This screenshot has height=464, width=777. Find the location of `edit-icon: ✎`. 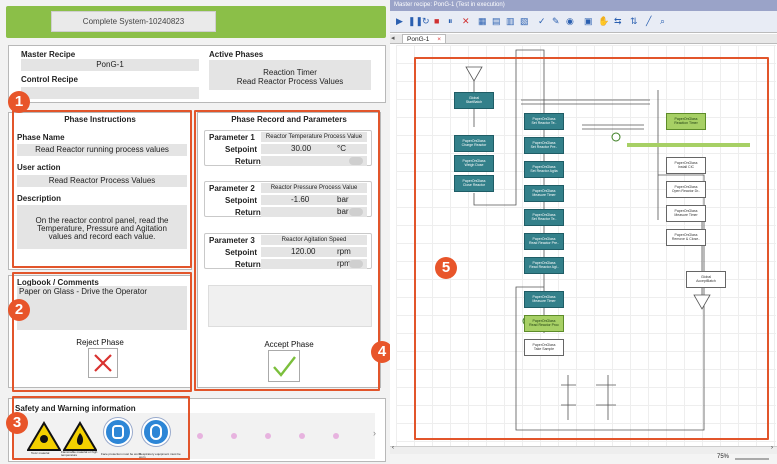

edit-icon: ✎ is located at coordinates (556, 21).